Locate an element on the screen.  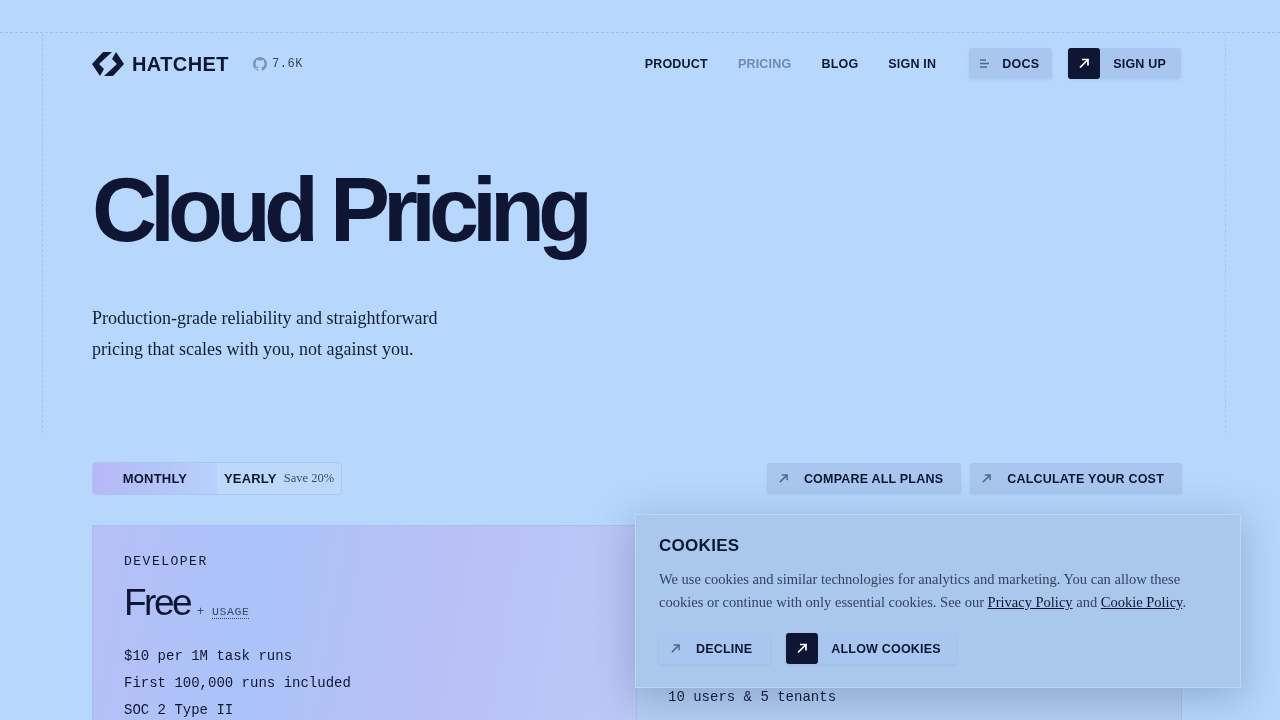
plan-feature: 10 users & 5 tenants is located at coordinates (752, 697).